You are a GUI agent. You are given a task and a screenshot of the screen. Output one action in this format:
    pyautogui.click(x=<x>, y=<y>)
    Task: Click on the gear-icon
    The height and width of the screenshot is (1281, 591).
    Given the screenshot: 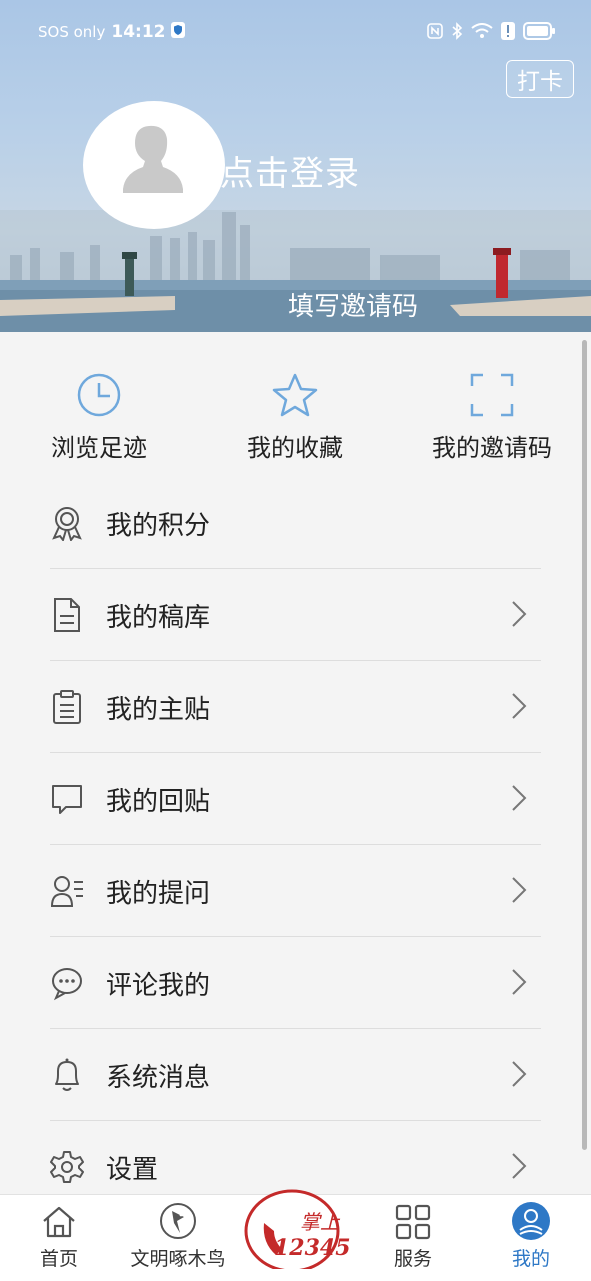 What is the action you would take?
    pyautogui.click(x=67, y=1167)
    